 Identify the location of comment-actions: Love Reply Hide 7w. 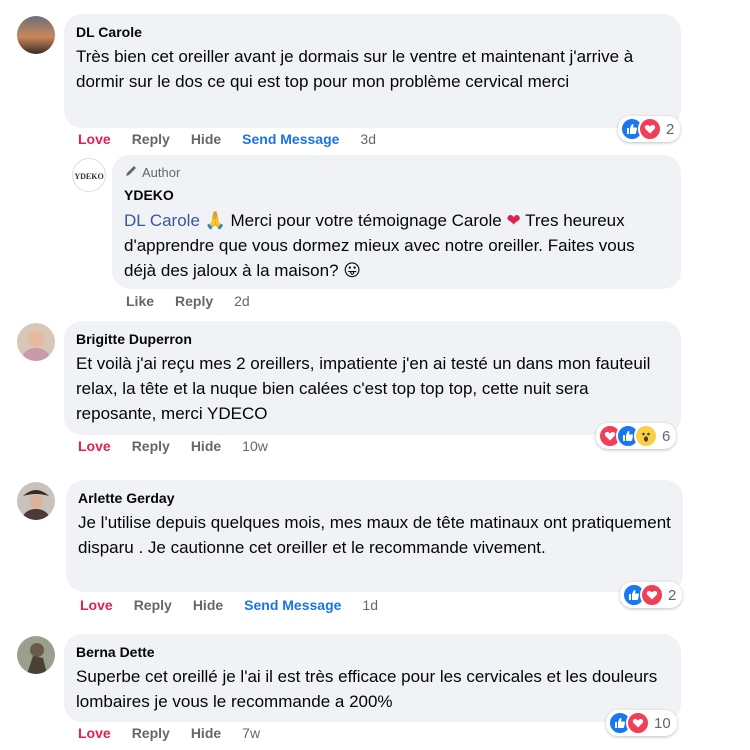
(179, 733).